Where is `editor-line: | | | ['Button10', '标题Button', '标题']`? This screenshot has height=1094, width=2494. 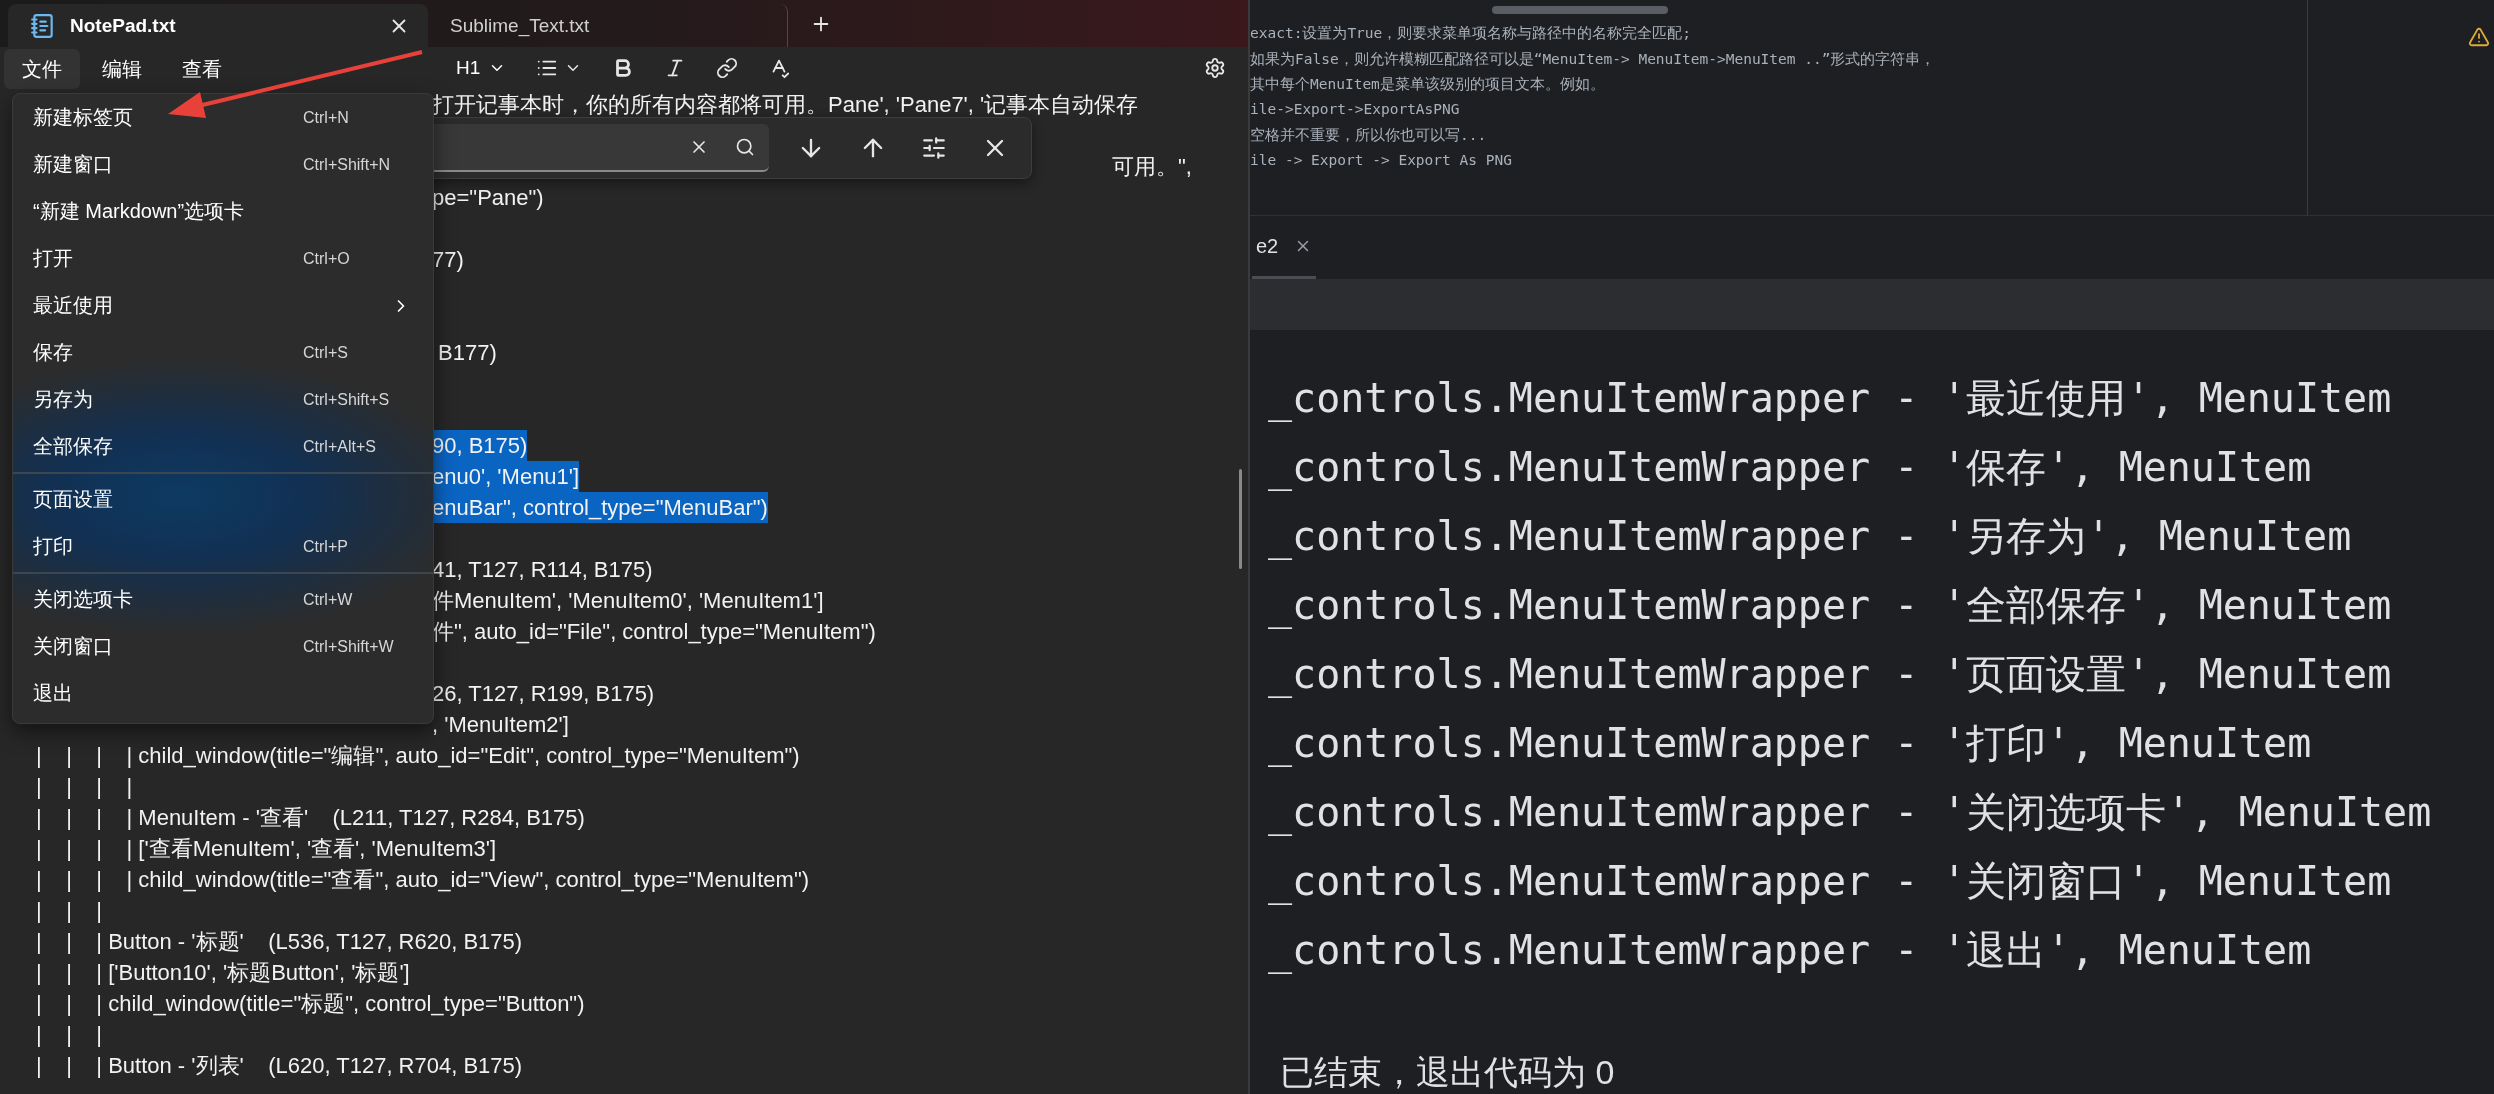
editor-line: | | | ['Button10', '标题Button', '标题'] is located at coordinates (223, 973).